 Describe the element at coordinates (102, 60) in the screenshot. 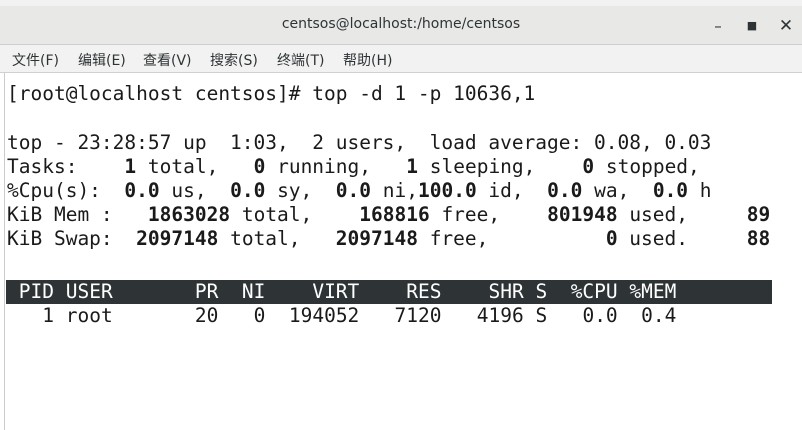

I see `menu-edit: 编辑(E)` at that location.